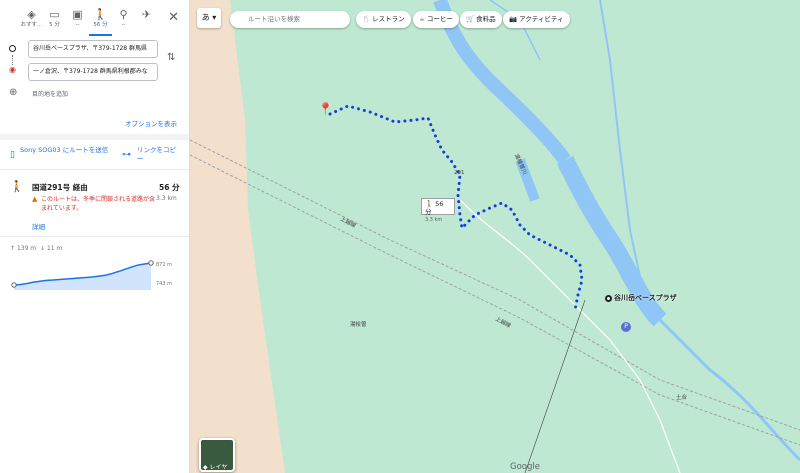  What do you see at coordinates (164, 265) in the screenshot?
I see `elevation-max: 872 m` at bounding box center [164, 265].